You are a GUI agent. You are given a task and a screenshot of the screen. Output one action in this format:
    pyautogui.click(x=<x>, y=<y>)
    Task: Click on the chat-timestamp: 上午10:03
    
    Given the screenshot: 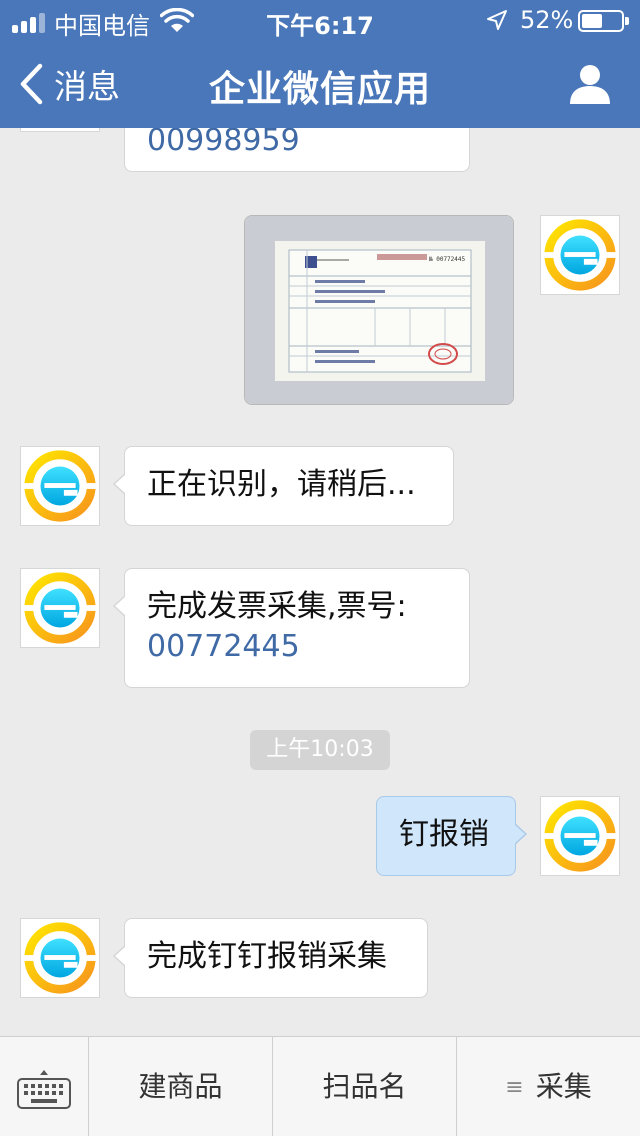 What is the action you would take?
    pyautogui.click(x=320, y=750)
    